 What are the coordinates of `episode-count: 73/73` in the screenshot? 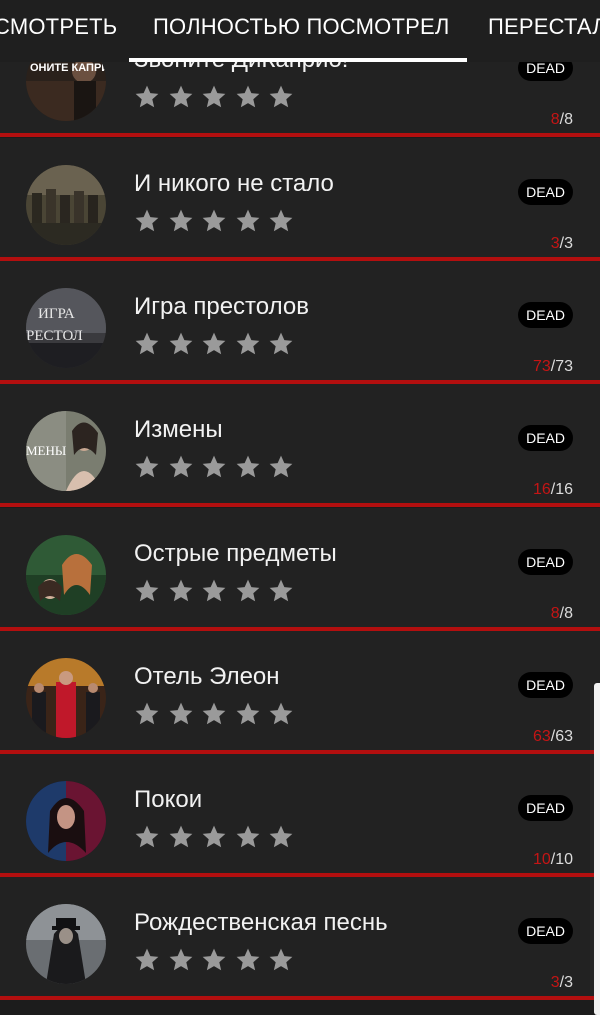 It's located at (553, 367).